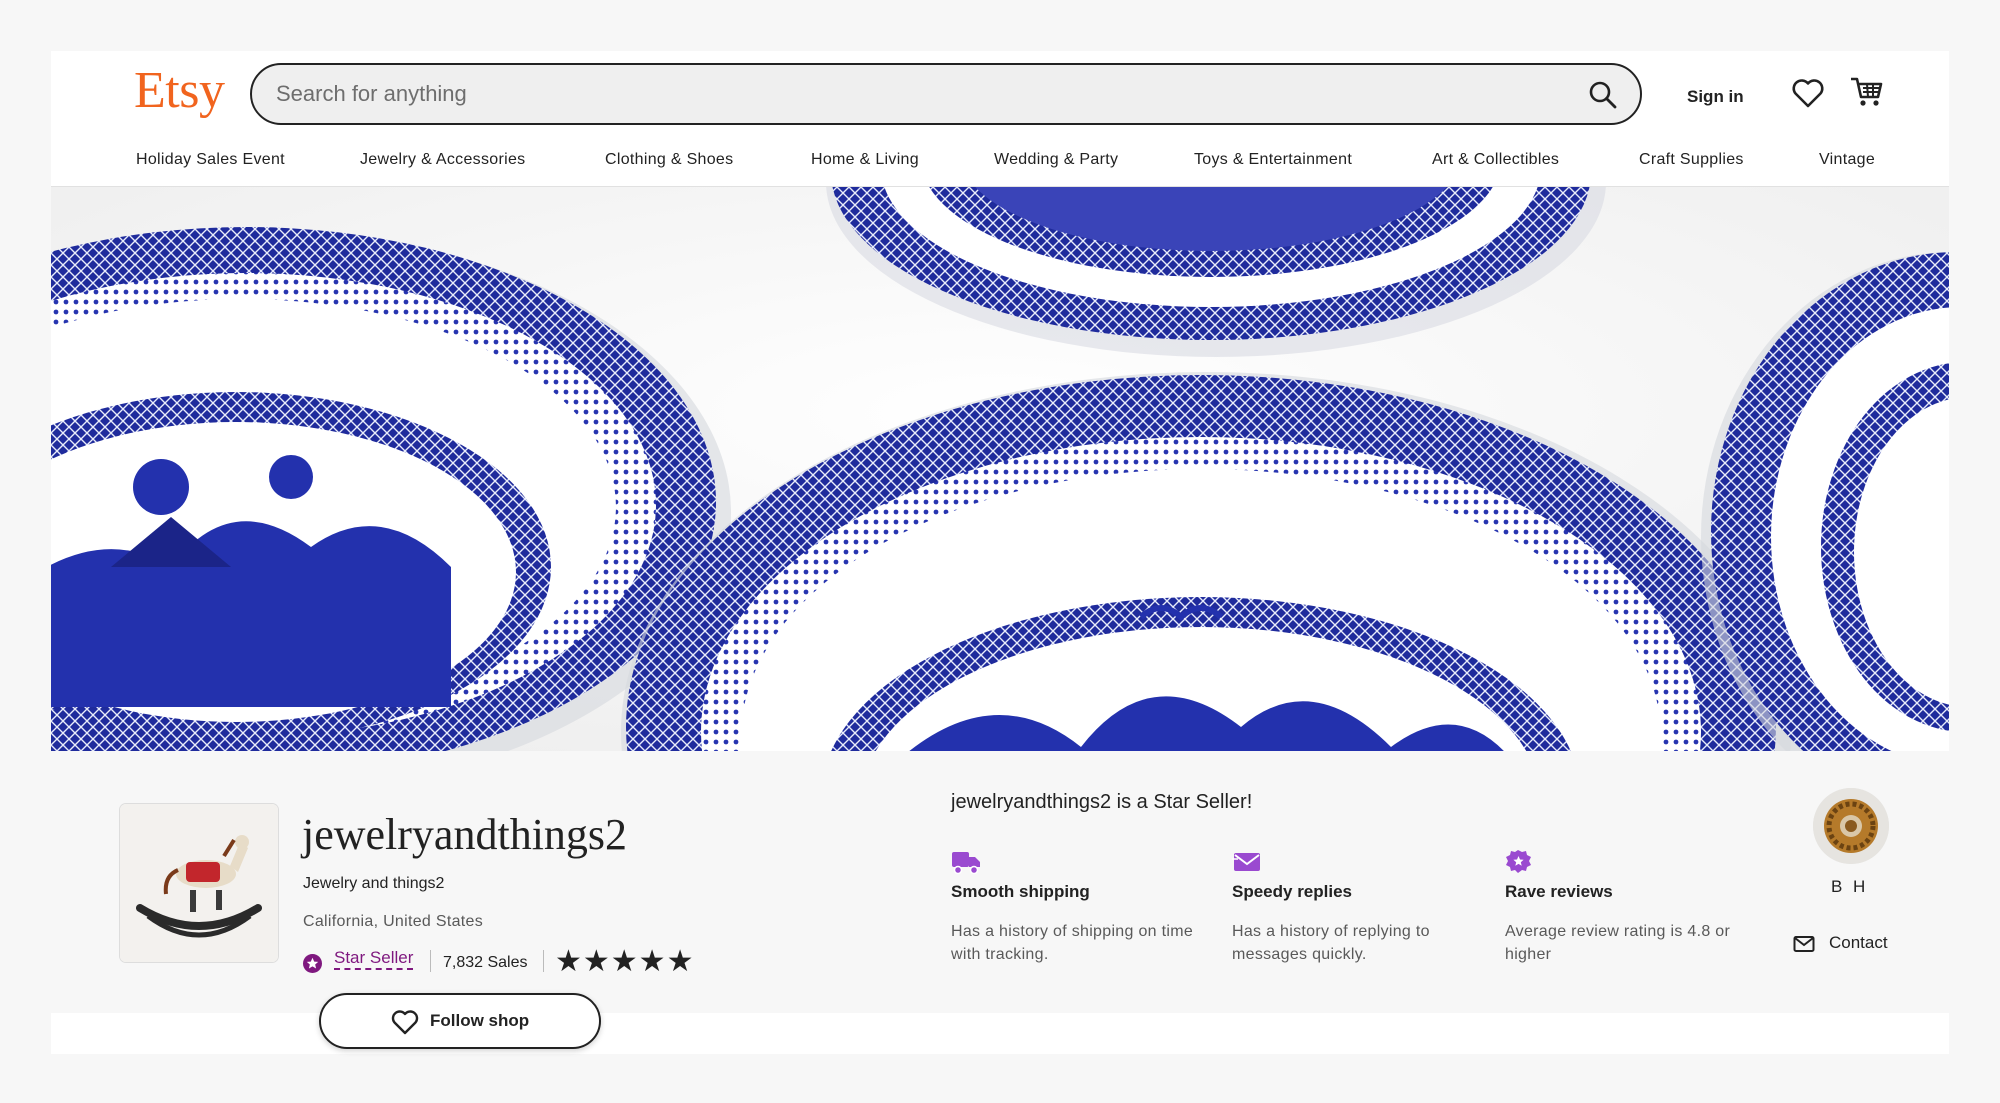  Describe the element at coordinates (405, 1022) in the screenshot. I see `heart-outline-icon` at that location.